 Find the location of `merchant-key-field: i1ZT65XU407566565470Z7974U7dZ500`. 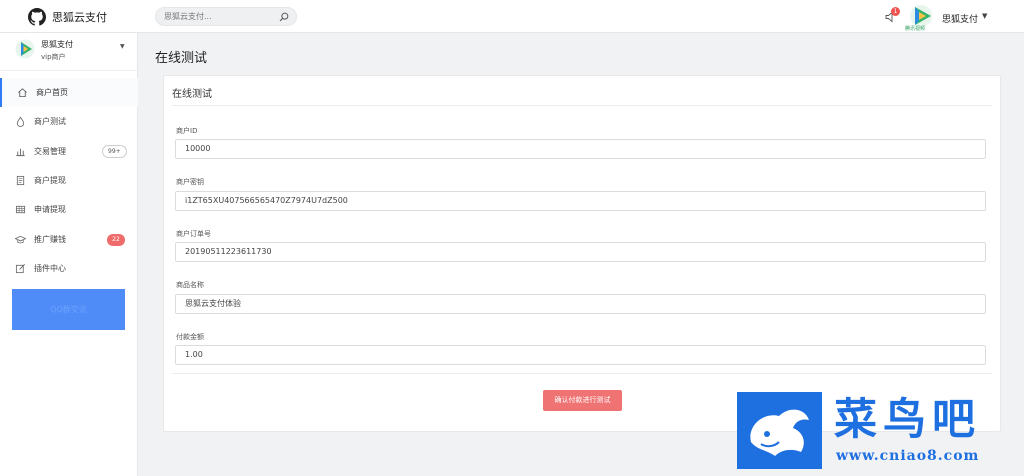

merchant-key-field: i1ZT65XU407566565470Z7974U7dZ500 is located at coordinates (580, 201).